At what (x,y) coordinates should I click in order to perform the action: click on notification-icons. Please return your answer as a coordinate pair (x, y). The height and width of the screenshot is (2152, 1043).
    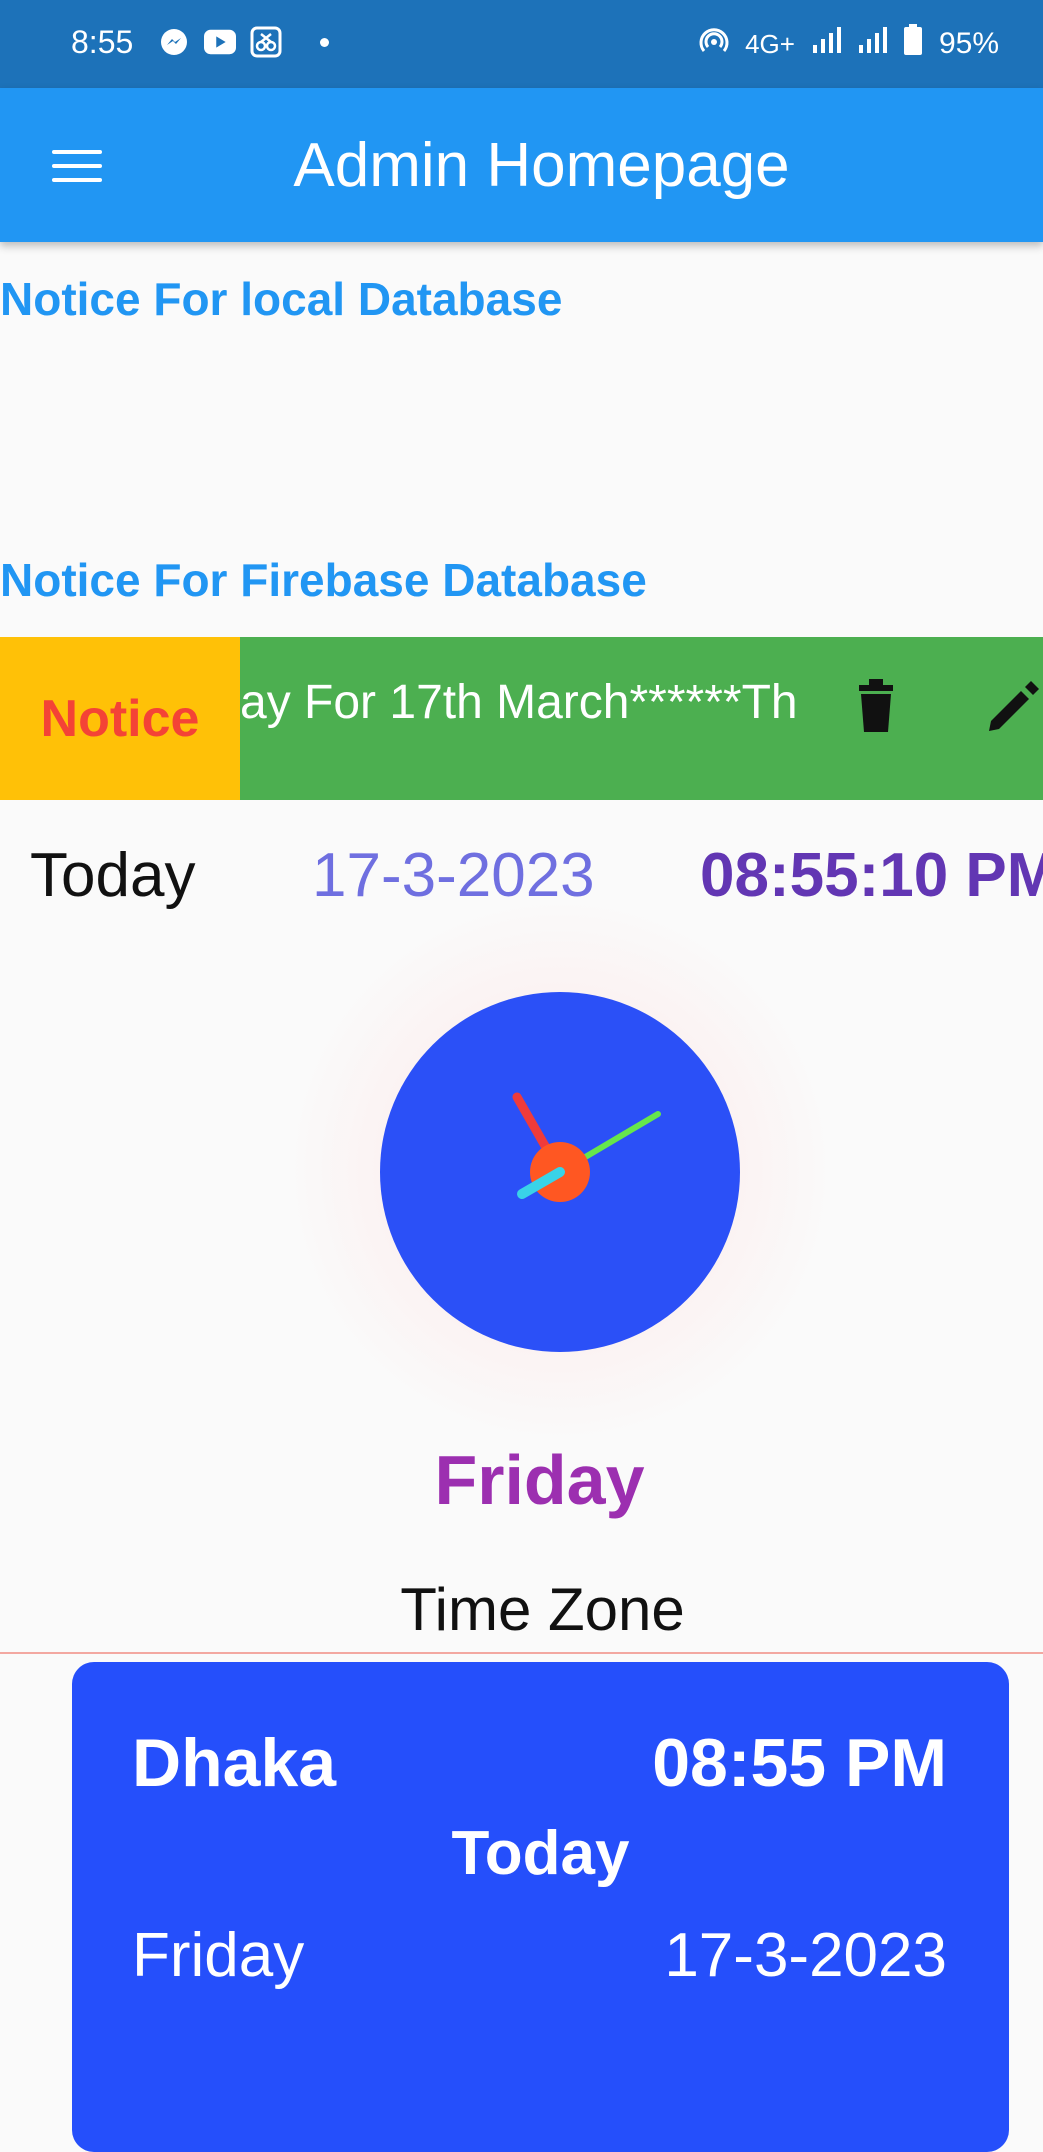
    Looking at the image, I should click on (243, 42).